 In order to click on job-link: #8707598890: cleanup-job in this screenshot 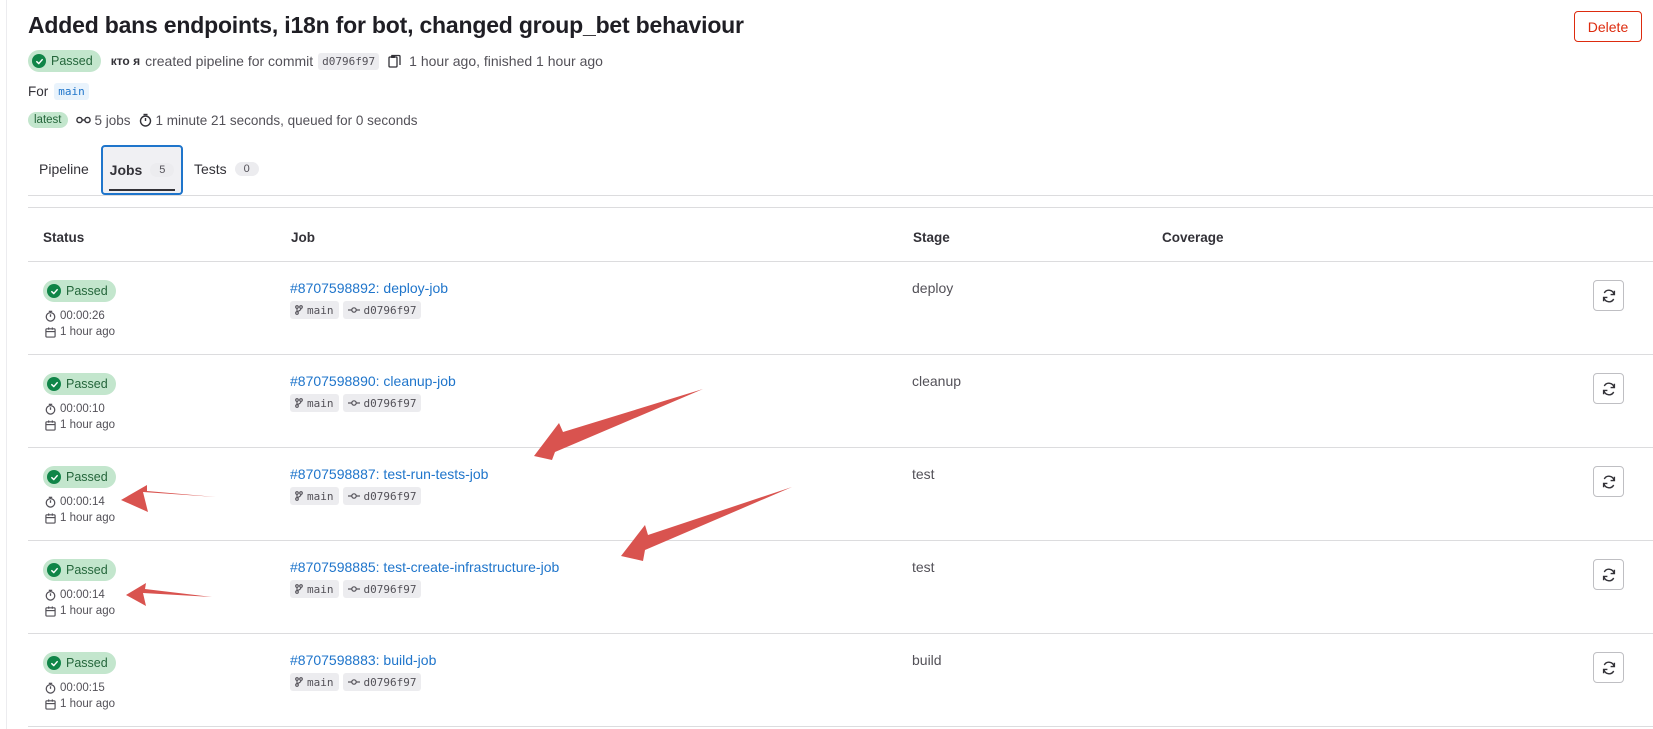, I will do `click(373, 381)`.